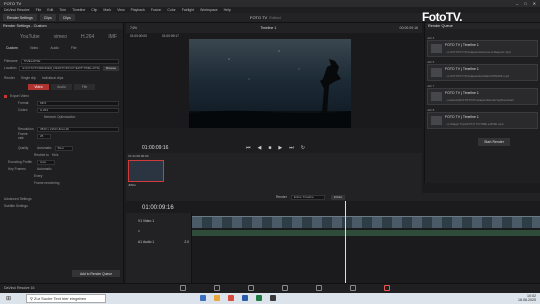 The image size is (540, 304). Describe the element at coordinates (66, 17) in the screenshot. I see `clips-button-2: Clips` at that location.